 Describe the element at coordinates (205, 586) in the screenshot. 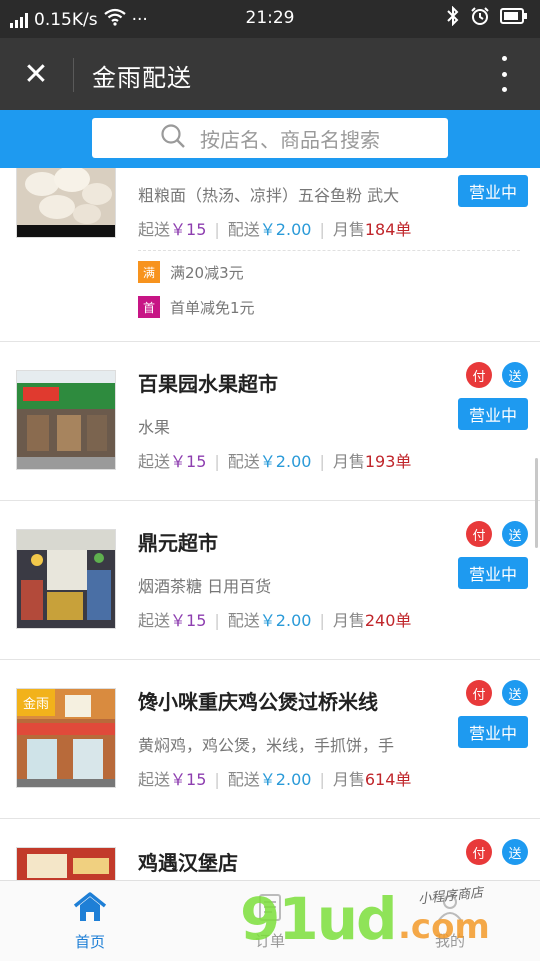

I see `shop-categories: 烟酒茶糖 日用百货` at that location.